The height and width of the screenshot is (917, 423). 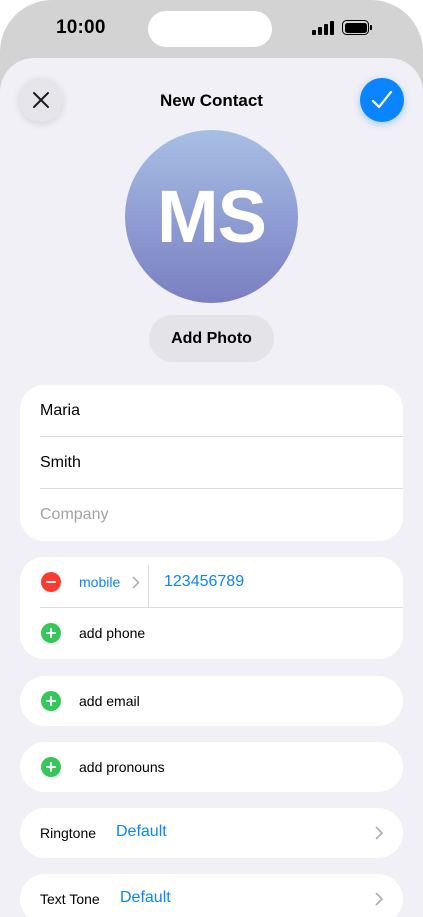 I want to click on text-tone-value: Default, so click(x=145, y=897).